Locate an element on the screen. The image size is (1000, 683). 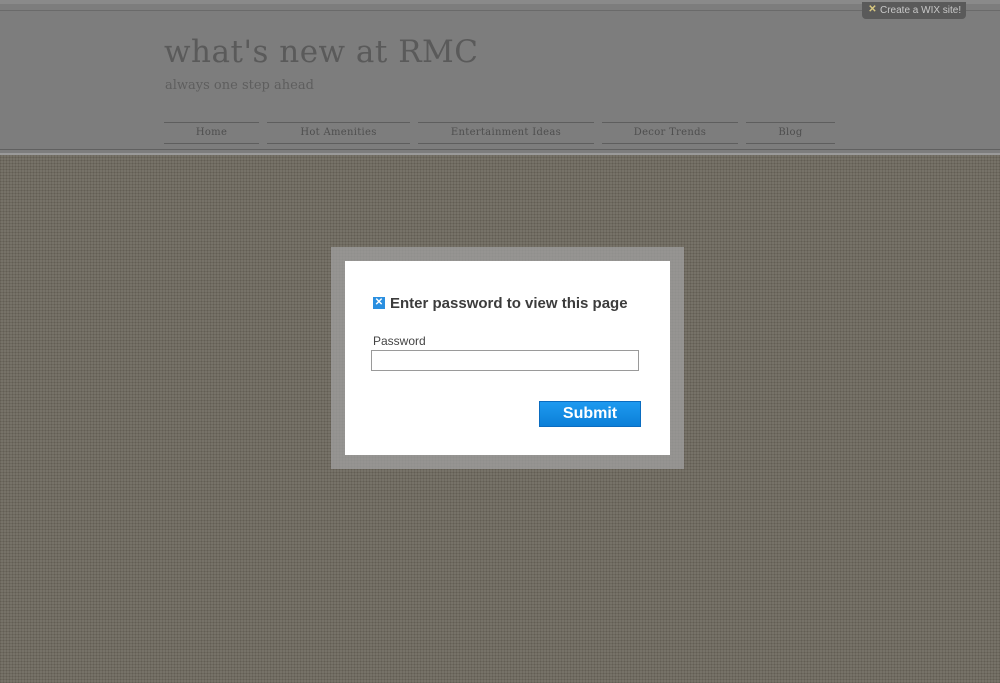
header-divider-bottom-light is located at coordinates (500, 154).